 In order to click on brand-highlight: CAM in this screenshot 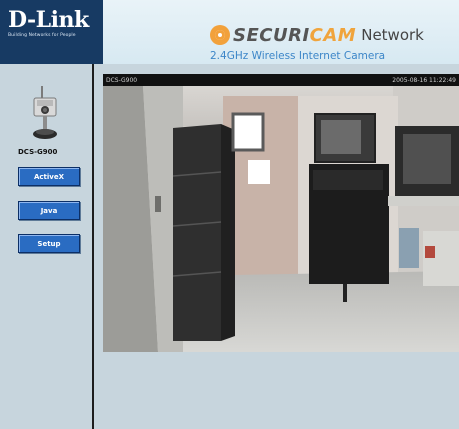, I will do `click(333, 35)`.